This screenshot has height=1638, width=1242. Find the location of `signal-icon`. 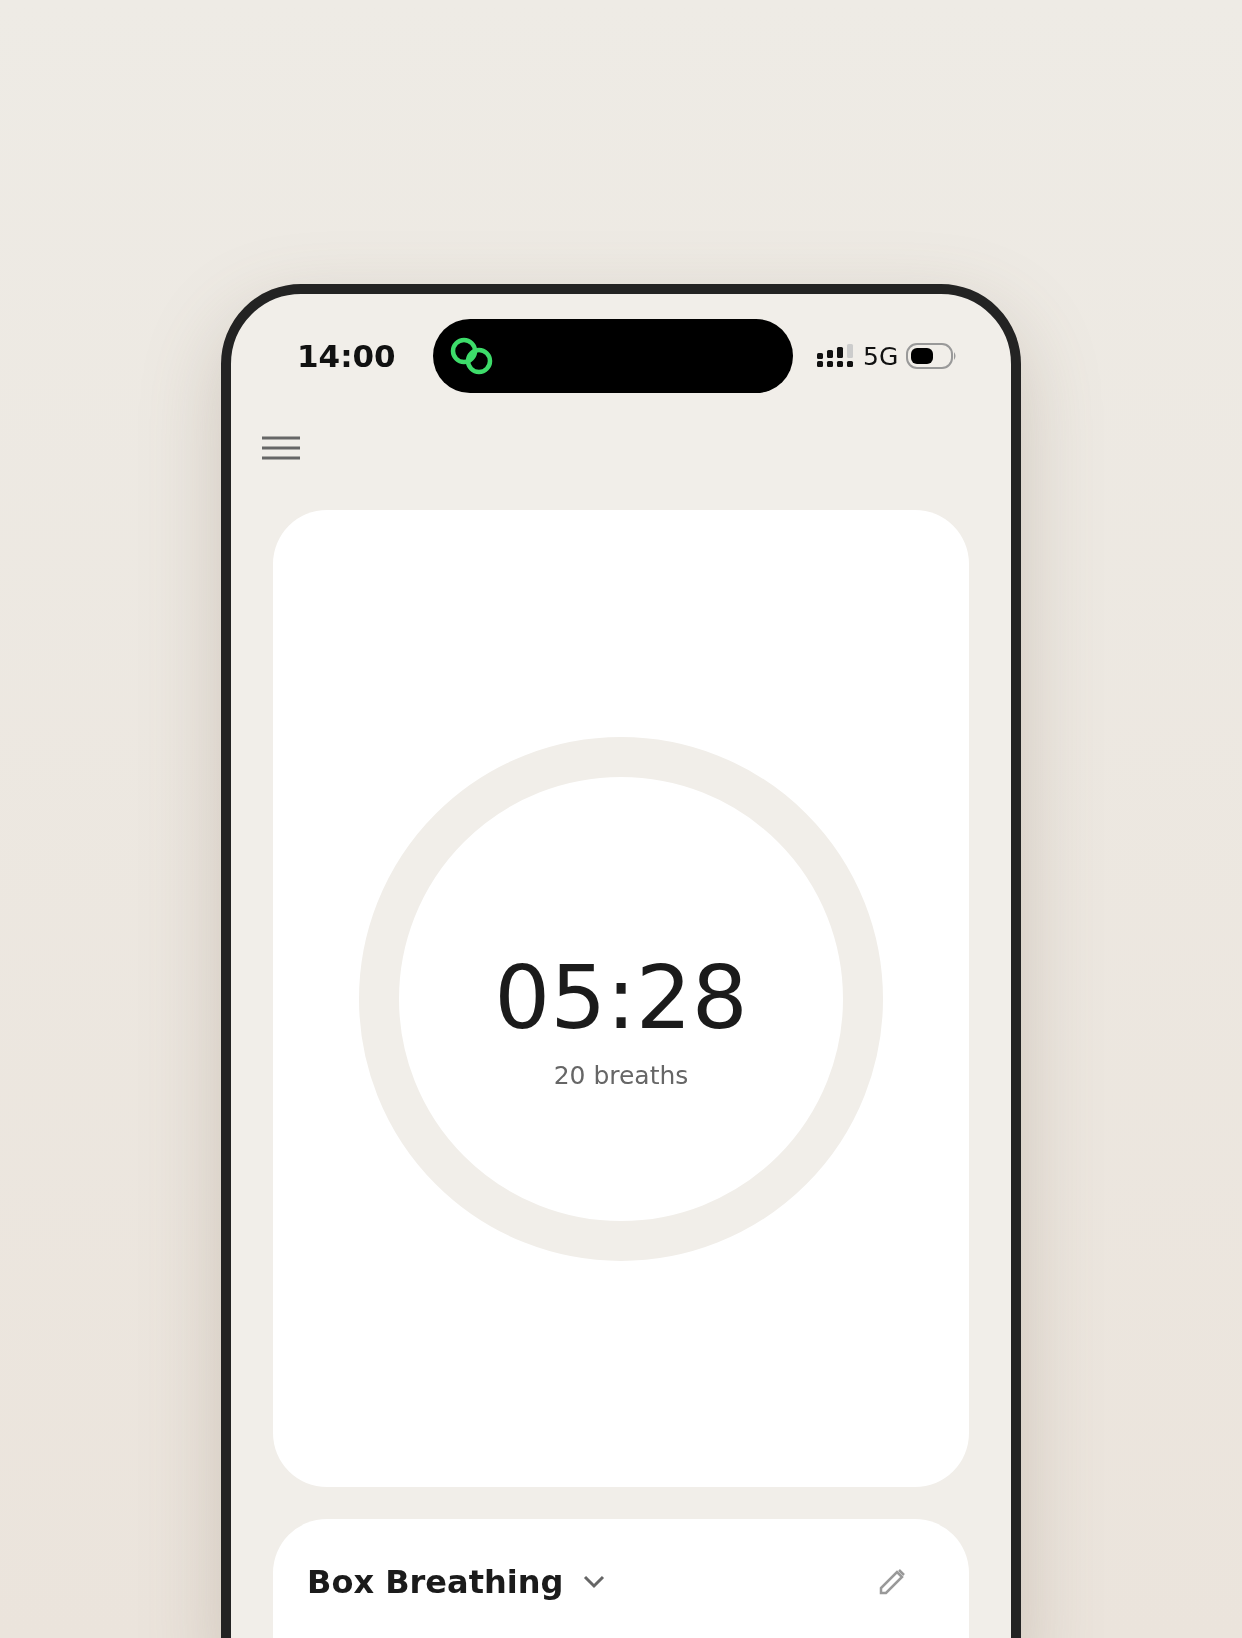

signal-icon is located at coordinates (836, 356).